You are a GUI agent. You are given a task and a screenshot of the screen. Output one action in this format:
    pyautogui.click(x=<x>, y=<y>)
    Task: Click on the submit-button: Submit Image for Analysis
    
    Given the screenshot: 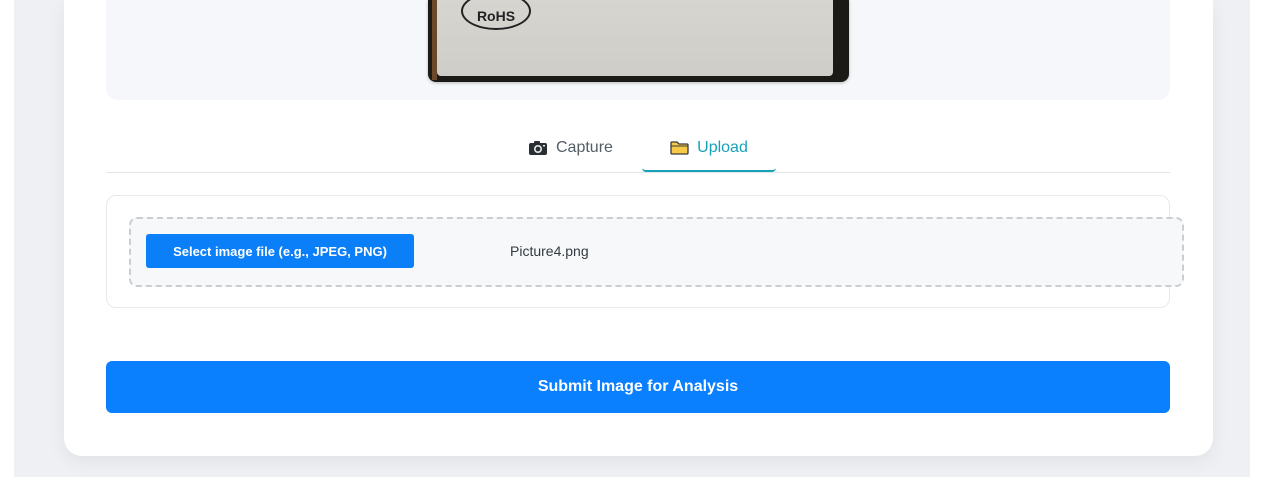 What is the action you would take?
    pyautogui.click(x=638, y=387)
    